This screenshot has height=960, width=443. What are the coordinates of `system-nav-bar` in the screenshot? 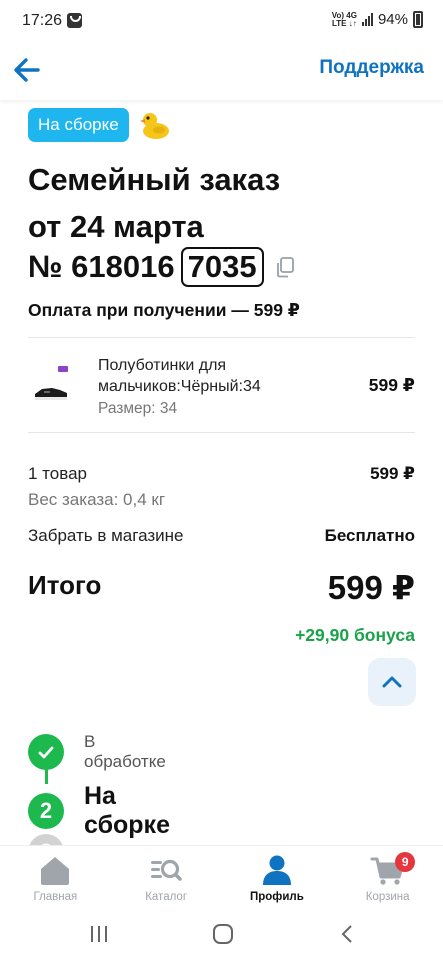 It's located at (221, 935).